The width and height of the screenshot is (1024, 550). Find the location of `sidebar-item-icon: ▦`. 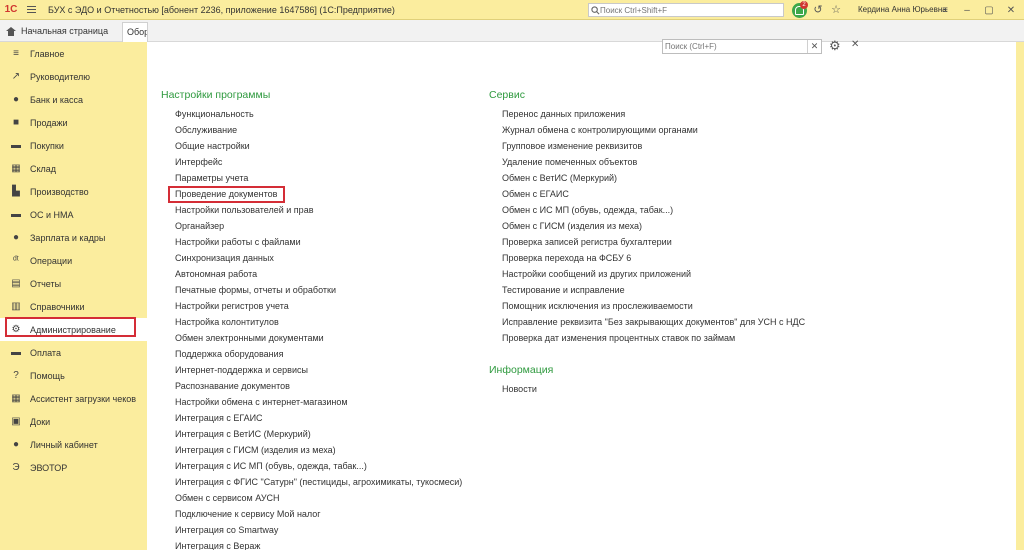

sidebar-item-icon: ▦ is located at coordinates (16, 398).